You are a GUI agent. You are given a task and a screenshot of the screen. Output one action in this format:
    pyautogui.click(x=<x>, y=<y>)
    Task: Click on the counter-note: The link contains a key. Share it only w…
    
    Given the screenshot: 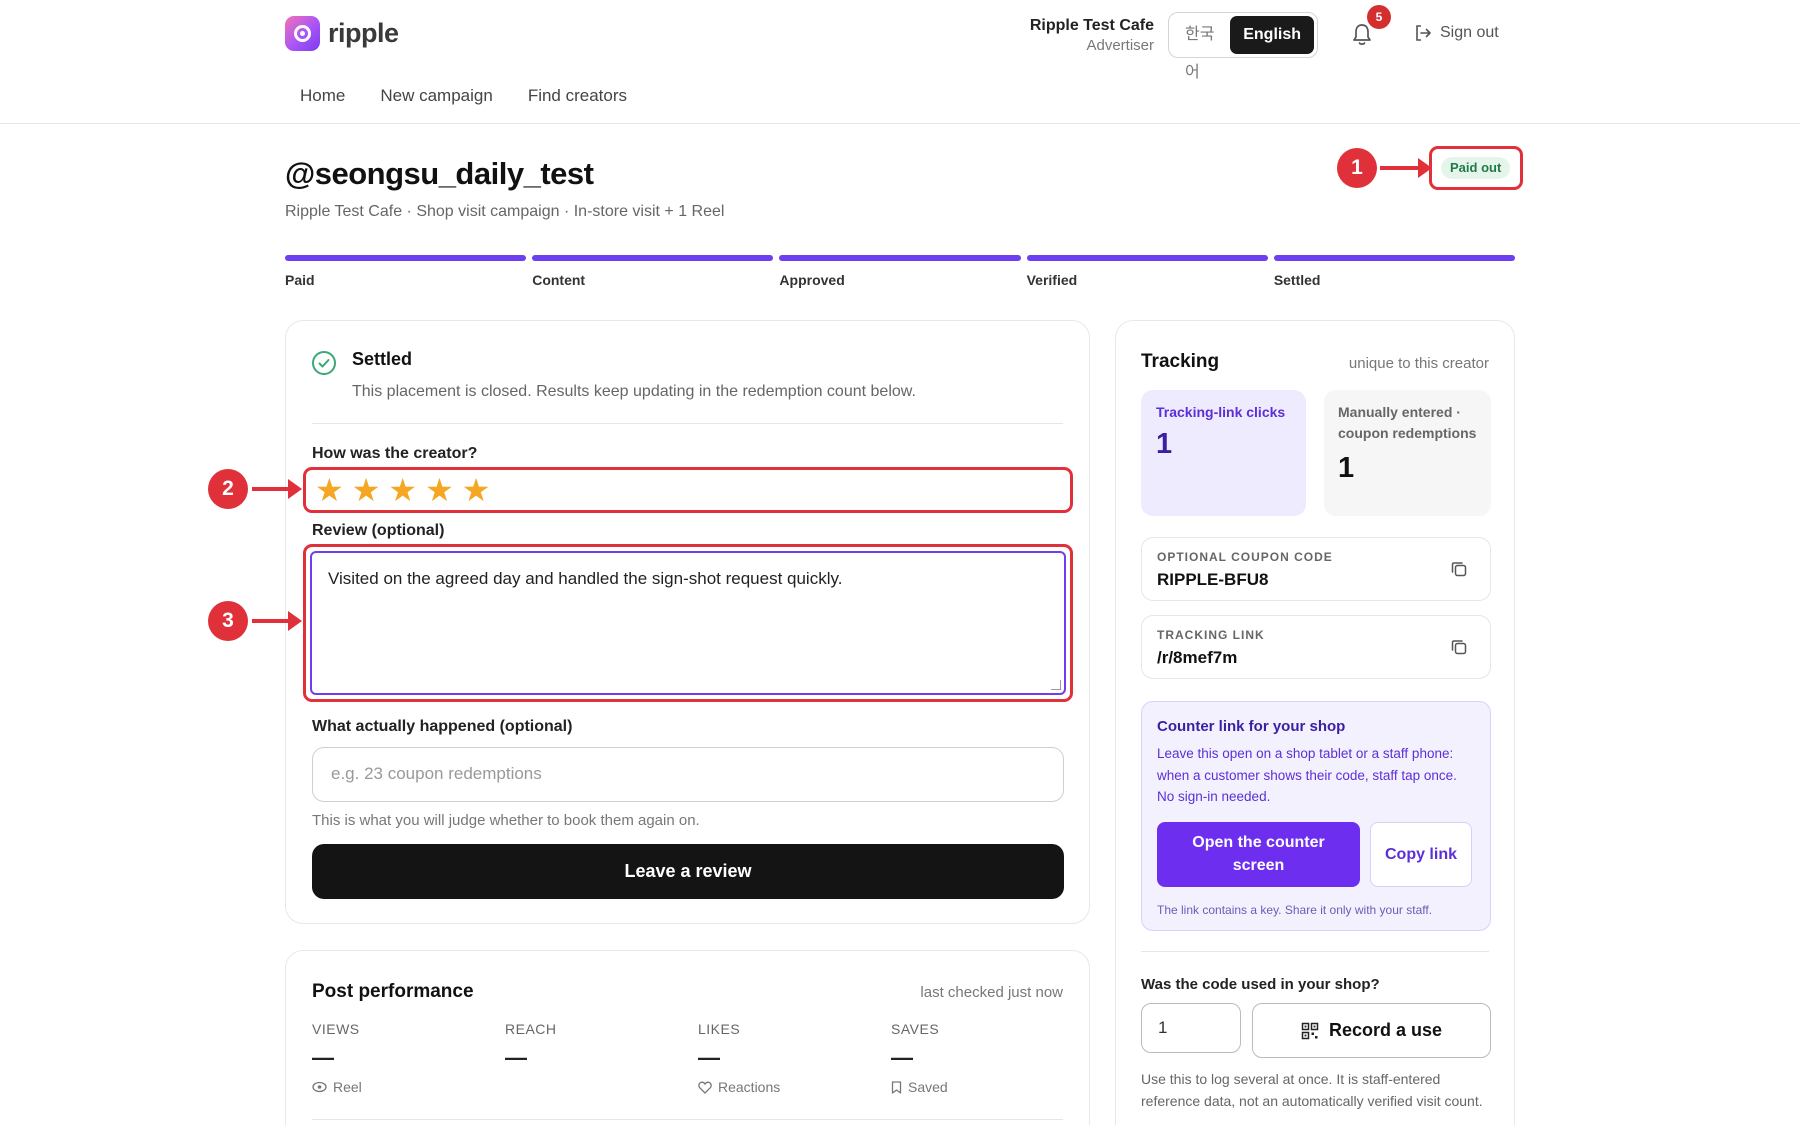 What is the action you would take?
    pyautogui.click(x=1295, y=910)
    